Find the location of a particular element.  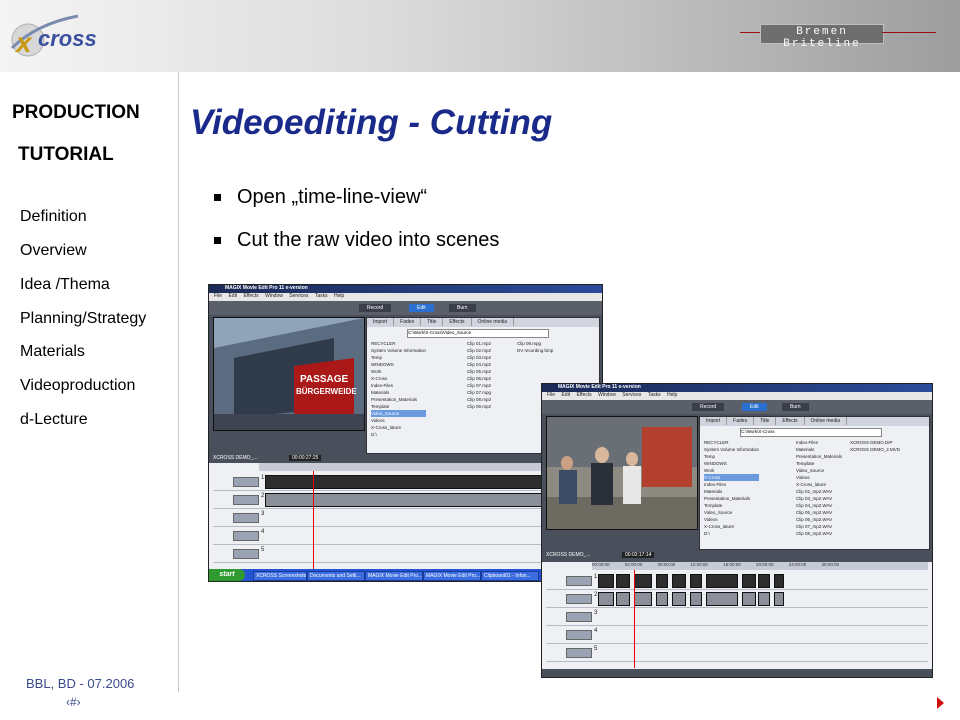

file-item: Video_Source is located at coordinates (819, 470).